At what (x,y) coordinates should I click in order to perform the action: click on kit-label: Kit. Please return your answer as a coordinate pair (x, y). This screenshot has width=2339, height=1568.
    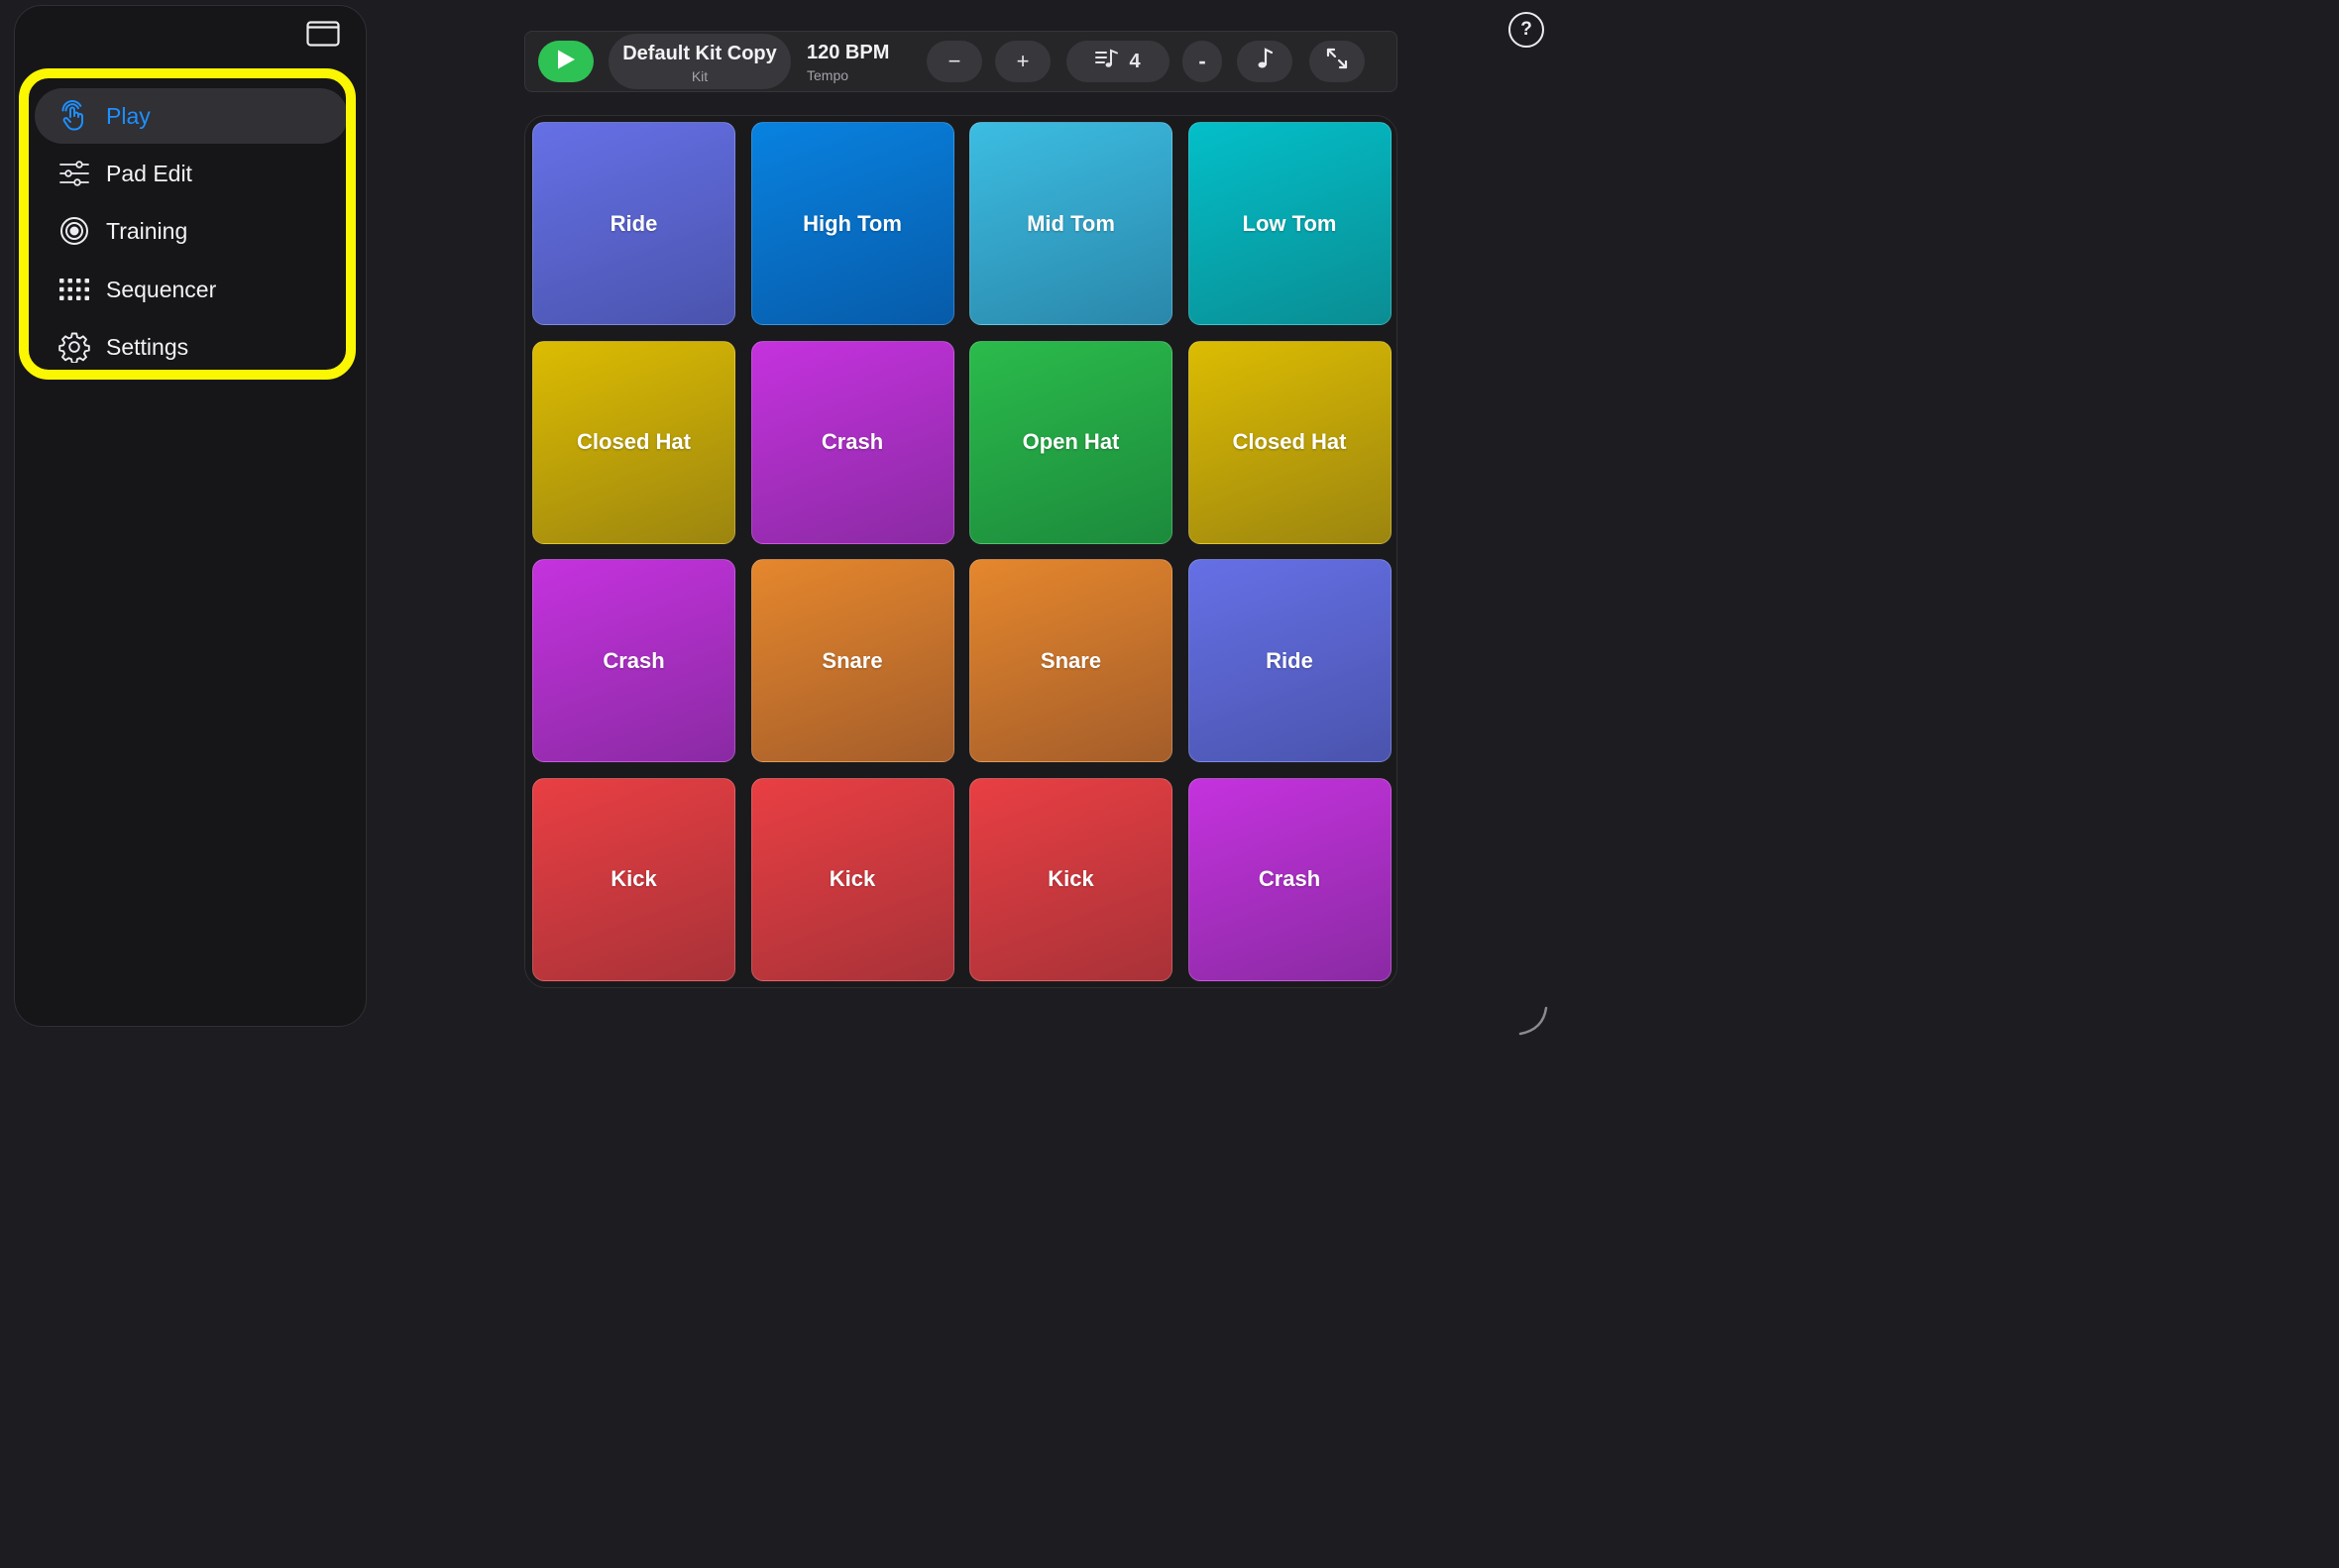
    Looking at the image, I should click on (700, 76).